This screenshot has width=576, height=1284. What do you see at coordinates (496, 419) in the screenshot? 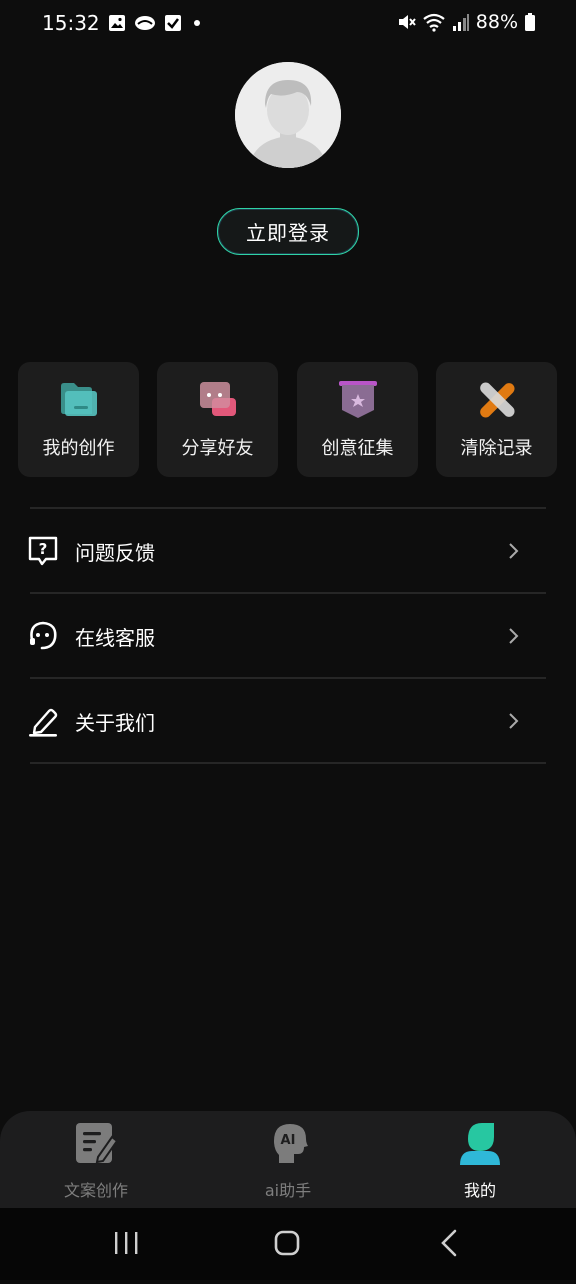
I see `quick-action-clear: 清除记录` at bounding box center [496, 419].